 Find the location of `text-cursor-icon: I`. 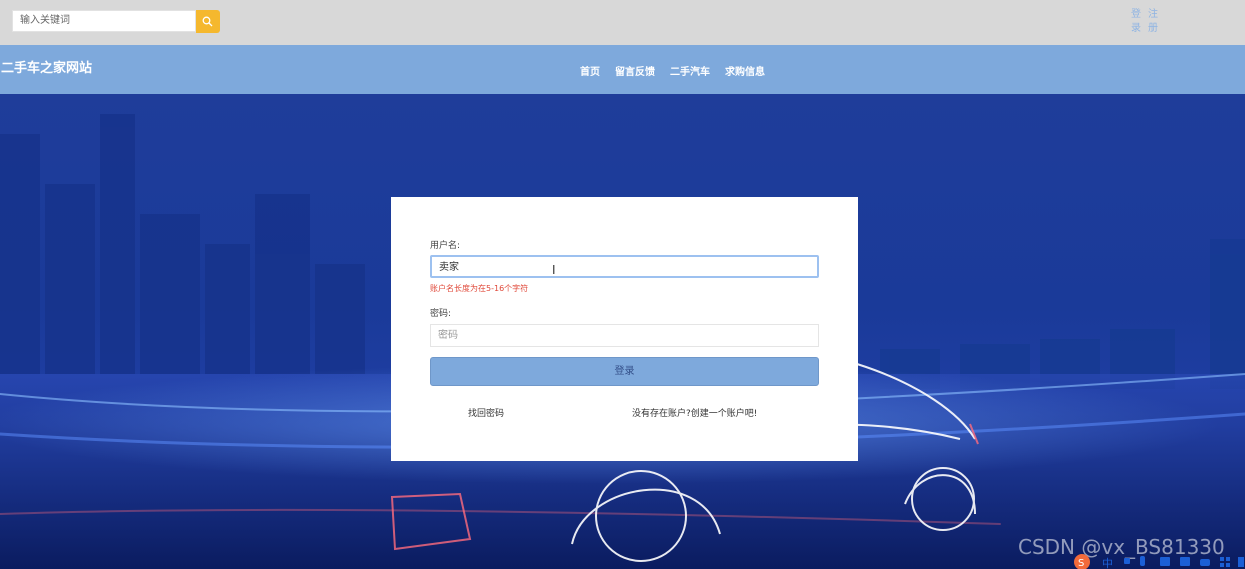

text-cursor-icon: I is located at coordinates (554, 270).